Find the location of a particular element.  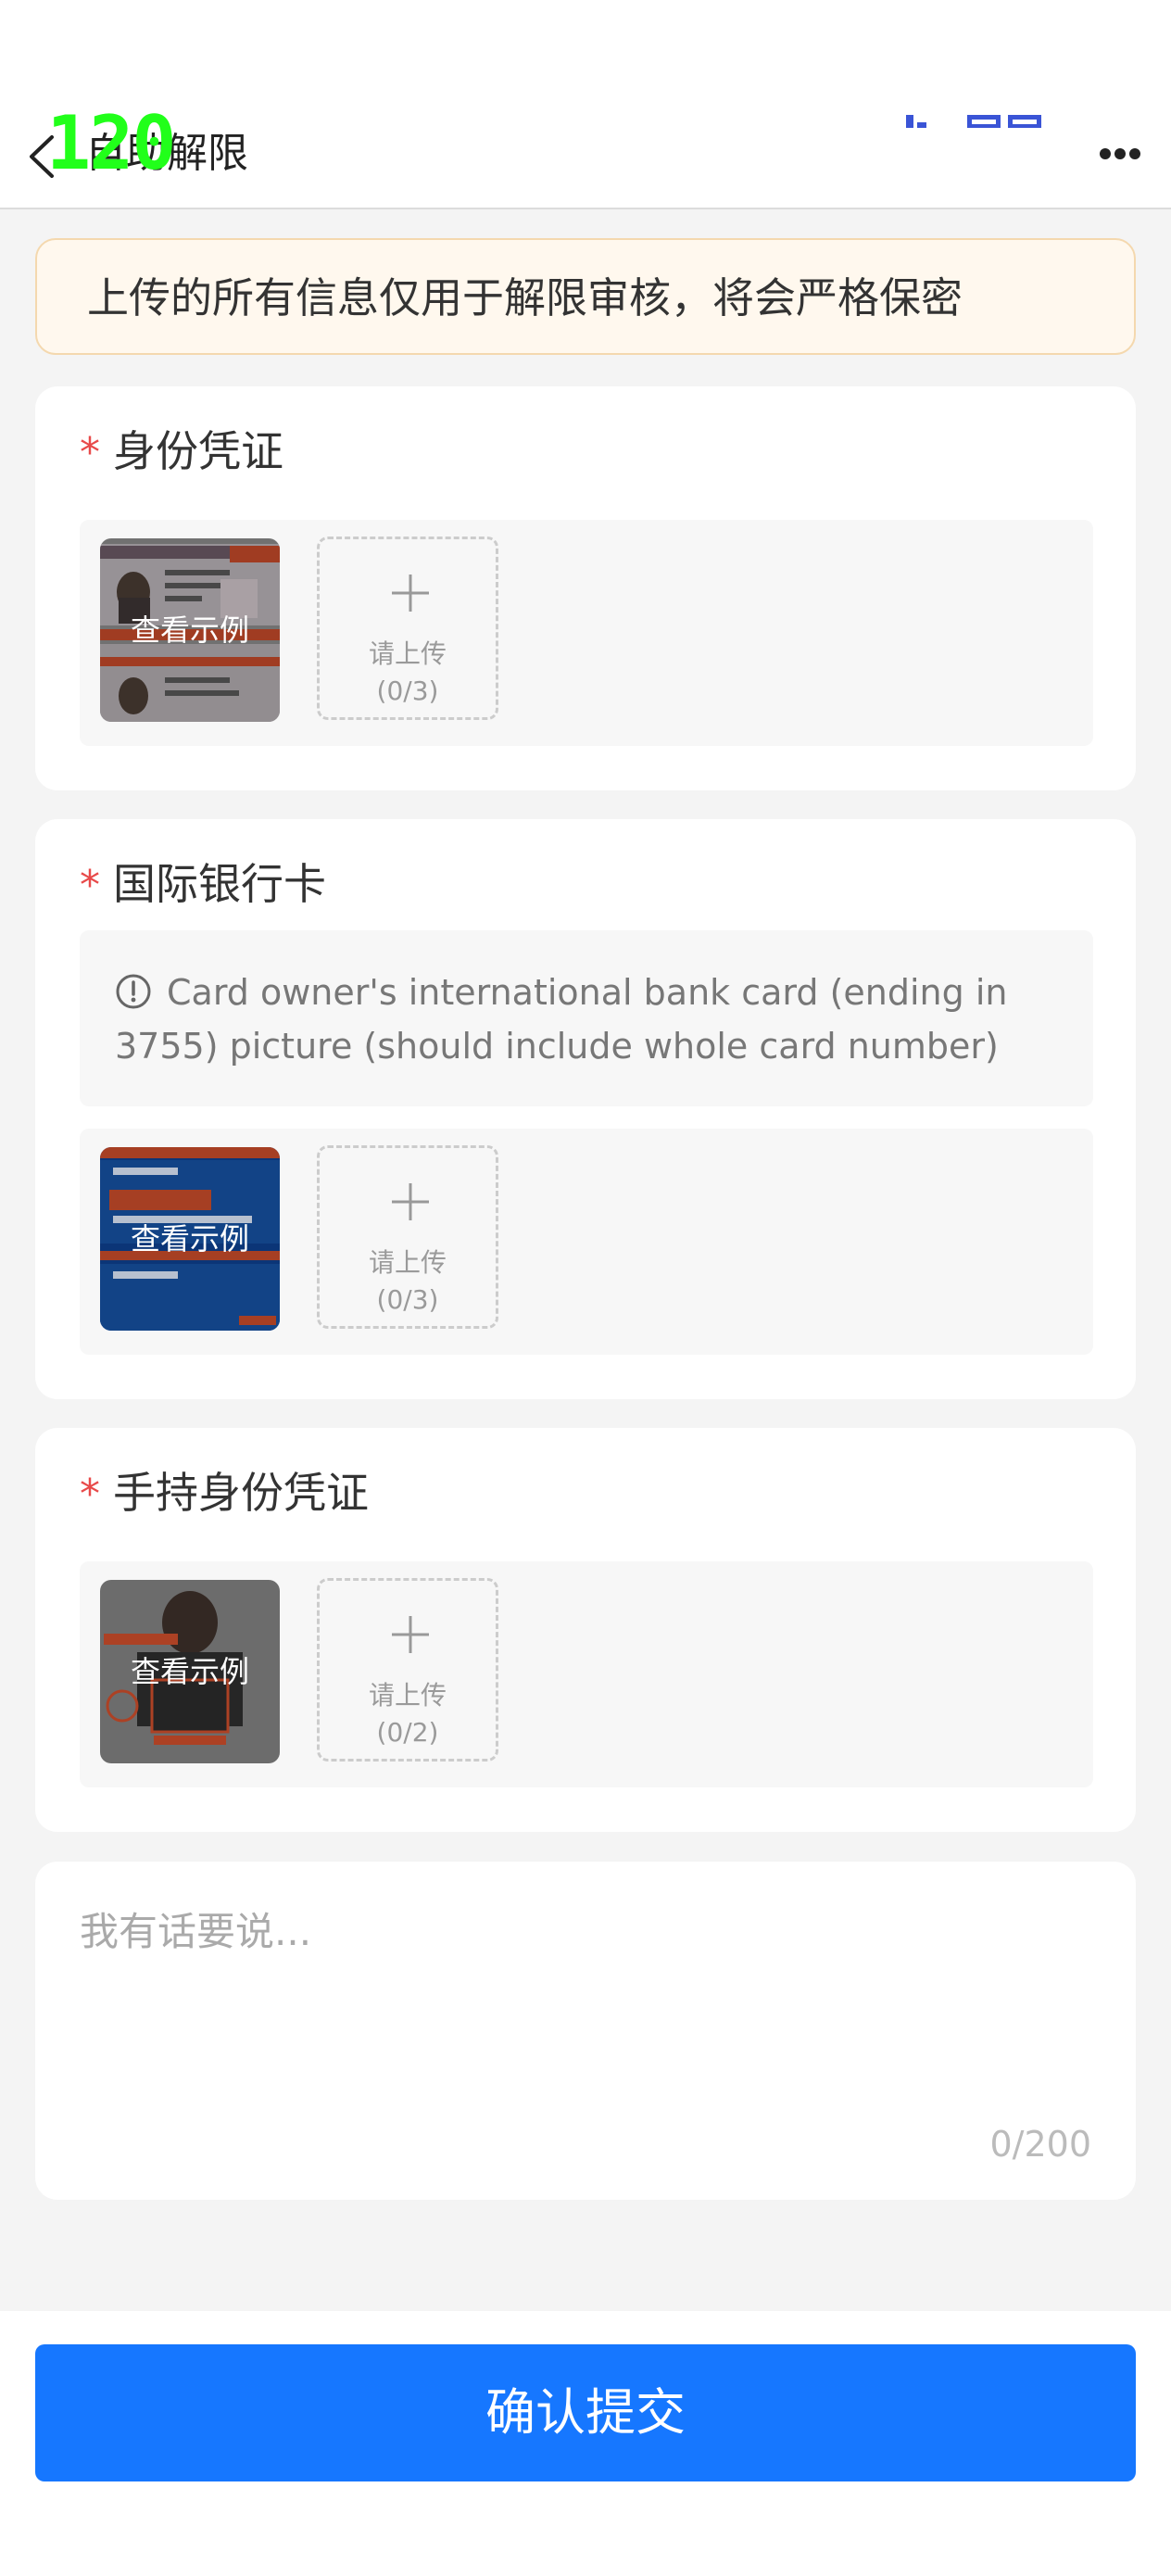

navigation-bar: 自助解限 120 is located at coordinates (585, 104).